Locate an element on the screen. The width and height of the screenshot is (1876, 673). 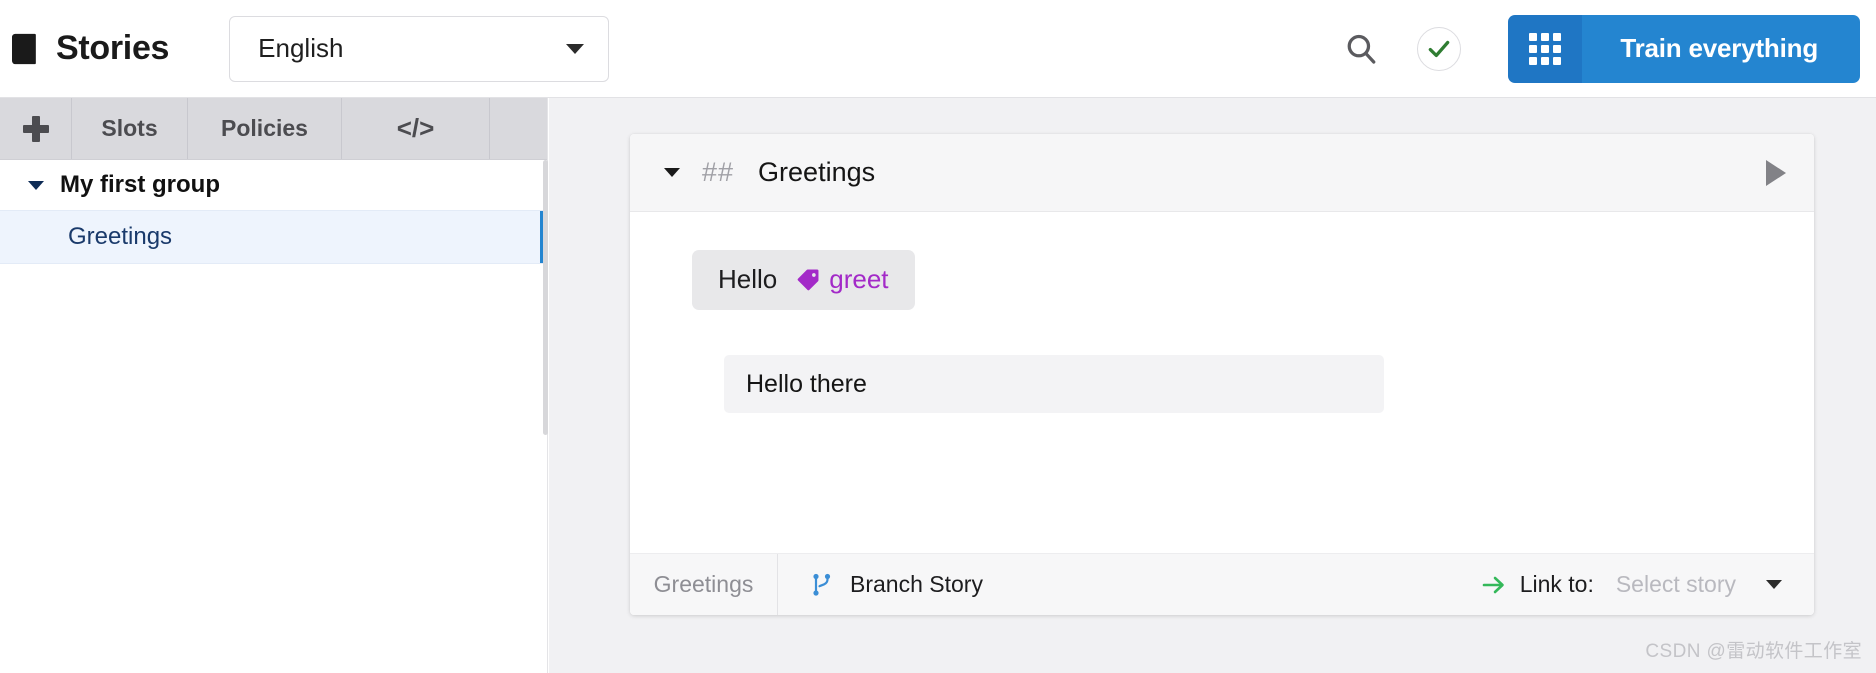
train-everything-button: Train everything is located at coordinates (1684, 48).